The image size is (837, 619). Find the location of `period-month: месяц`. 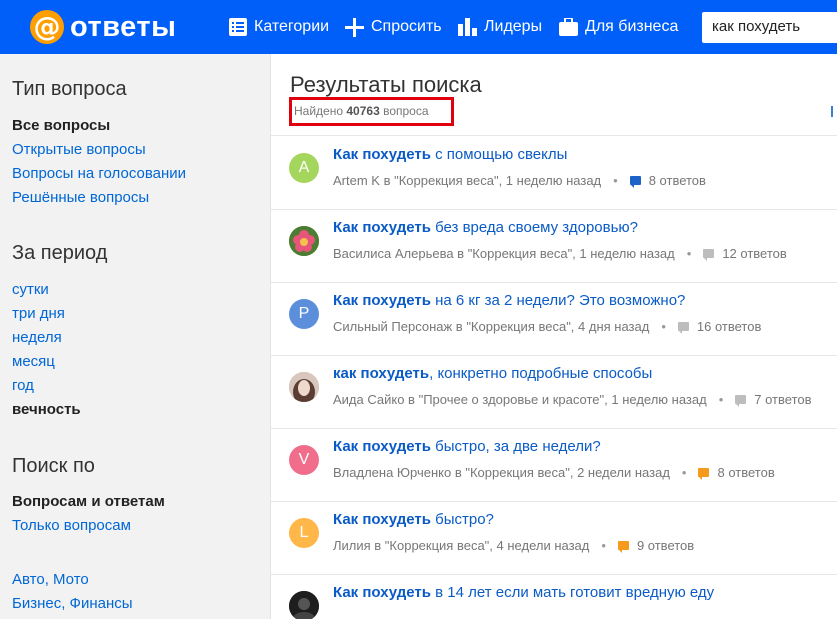

period-month: месяц is located at coordinates (33, 361).